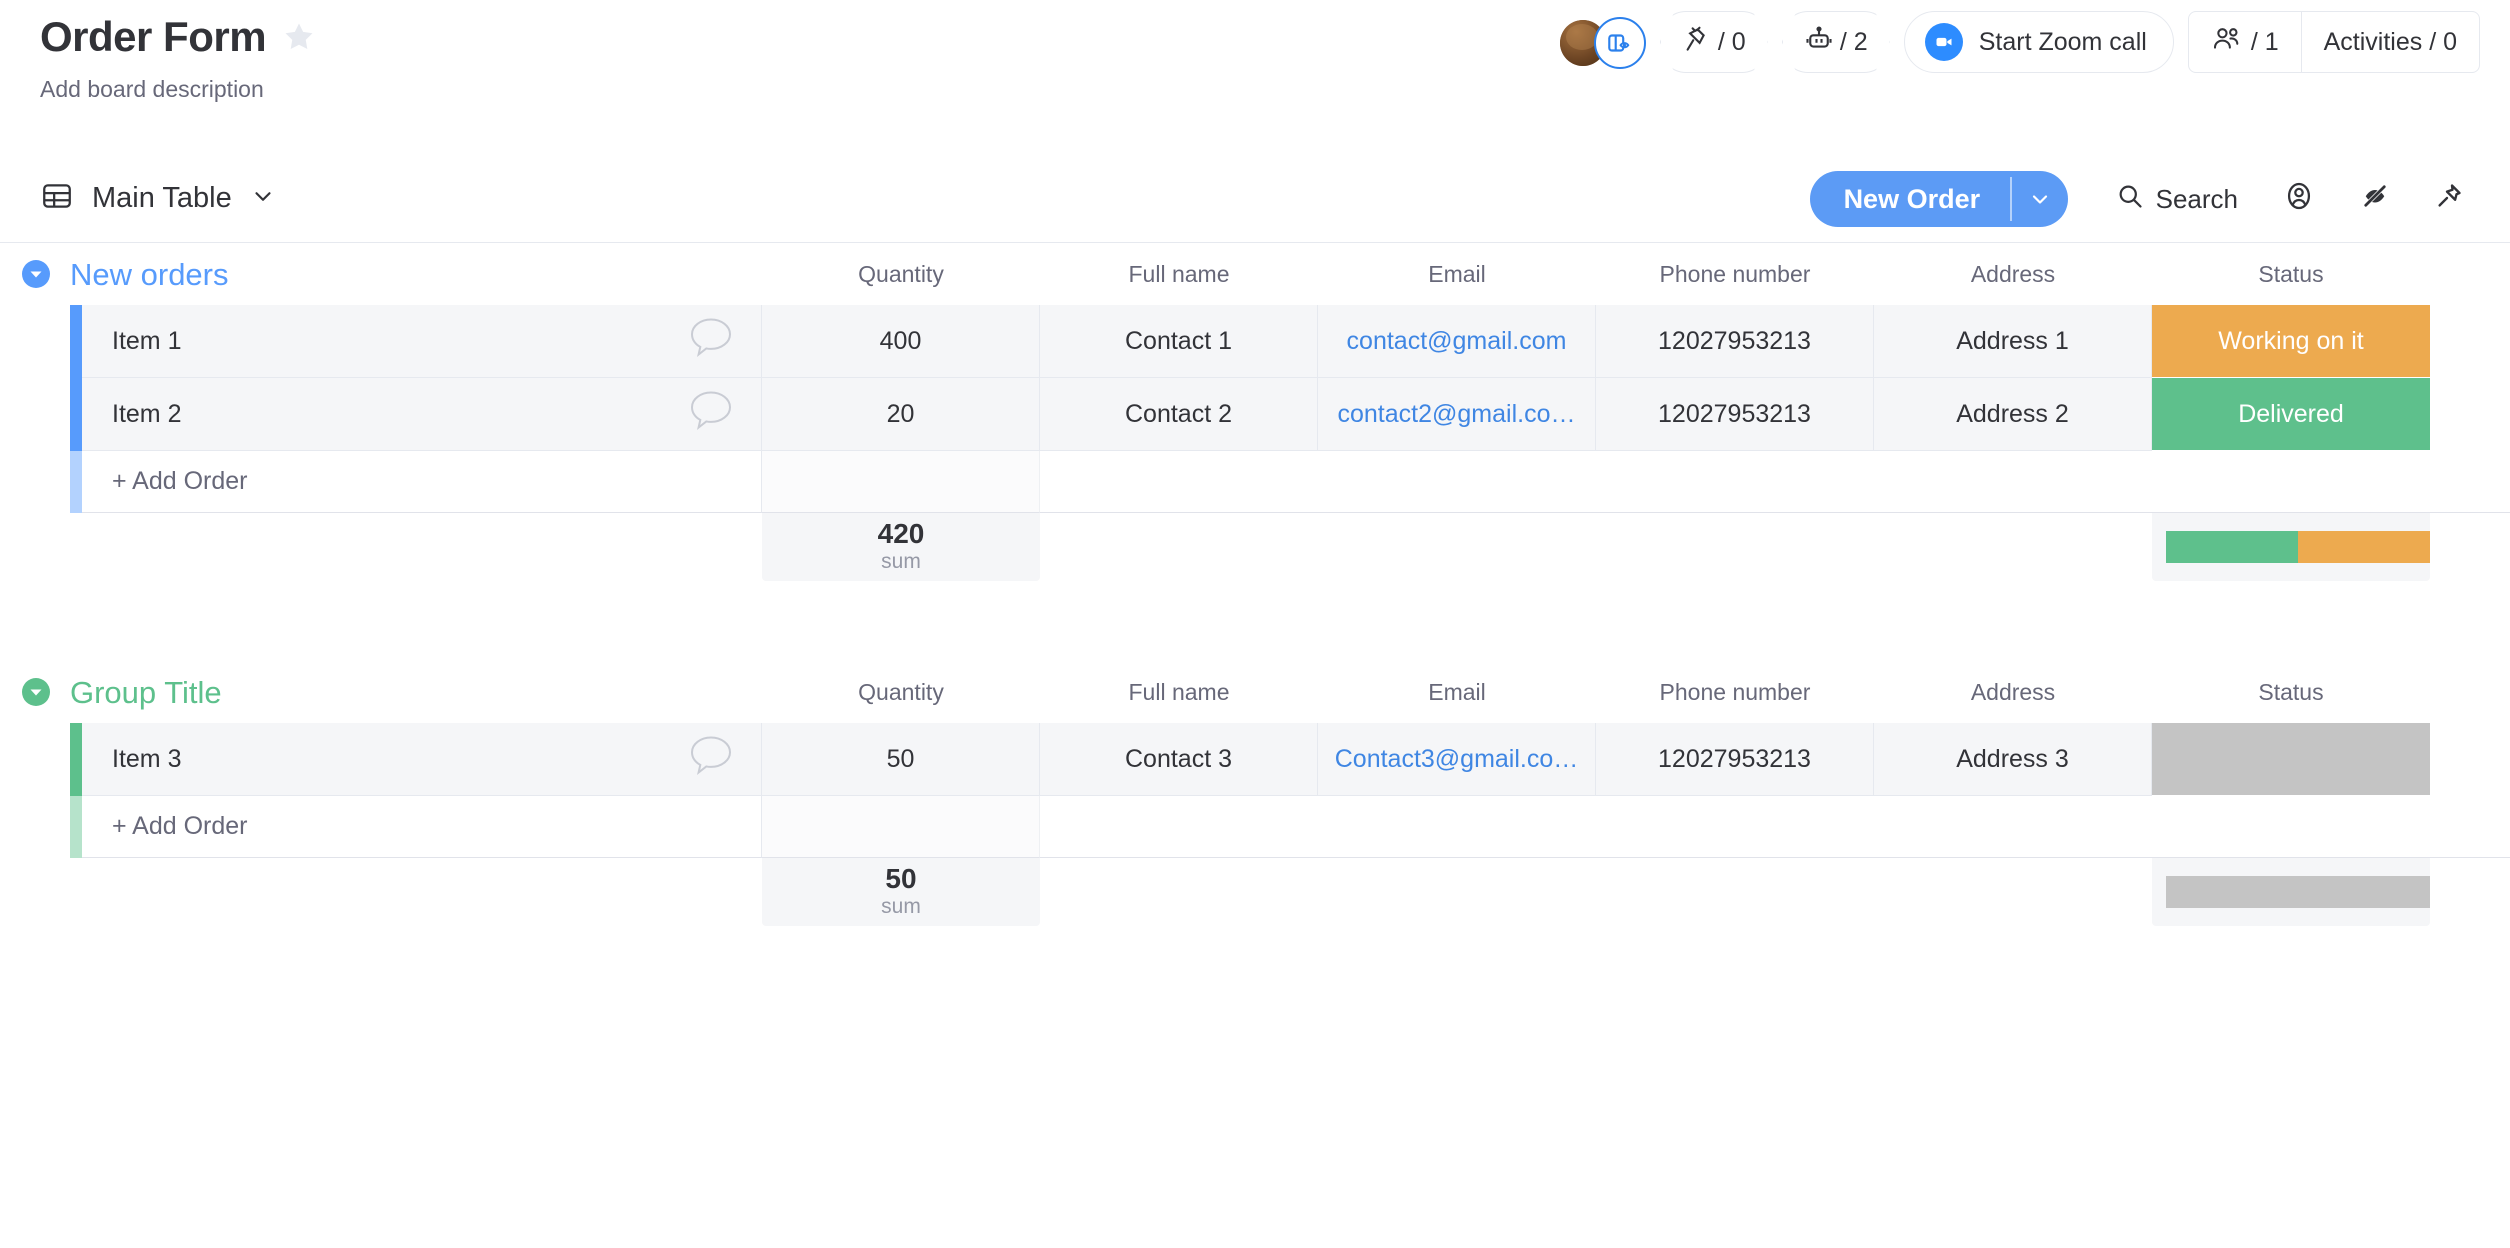  I want to click on view-name-label: Main Table, so click(162, 198).